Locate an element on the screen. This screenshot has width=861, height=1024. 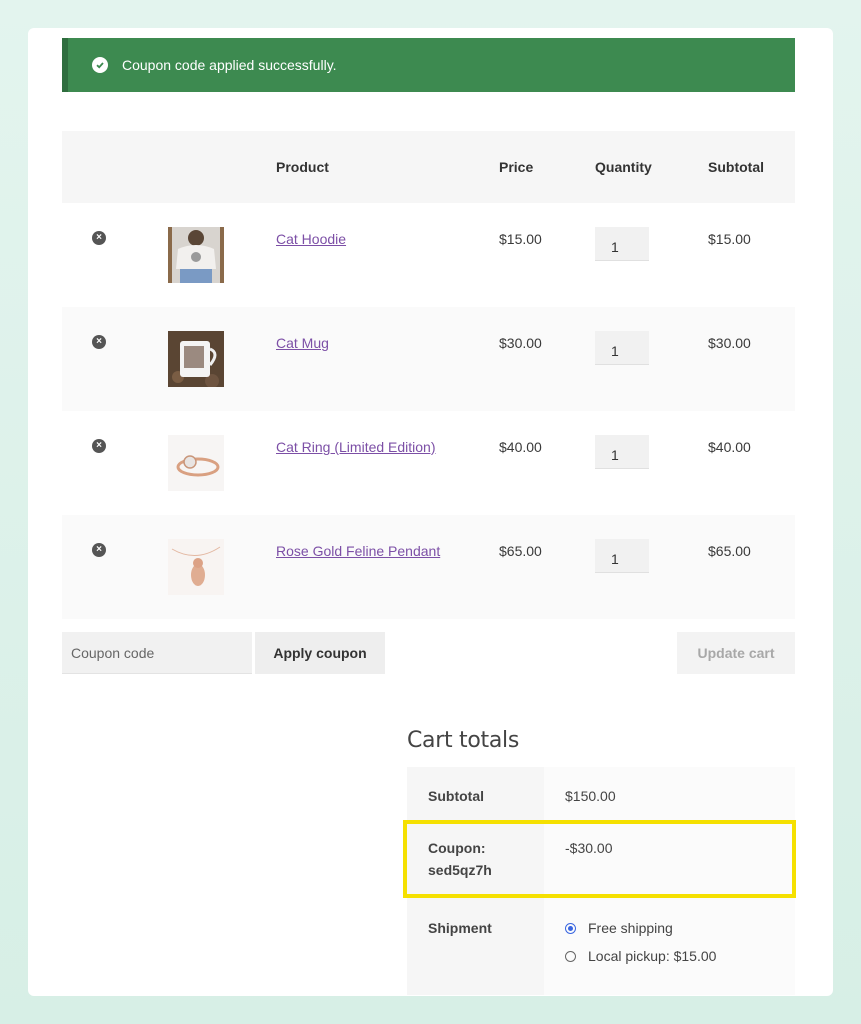
update-cart-button: Update cart is located at coordinates (736, 653).